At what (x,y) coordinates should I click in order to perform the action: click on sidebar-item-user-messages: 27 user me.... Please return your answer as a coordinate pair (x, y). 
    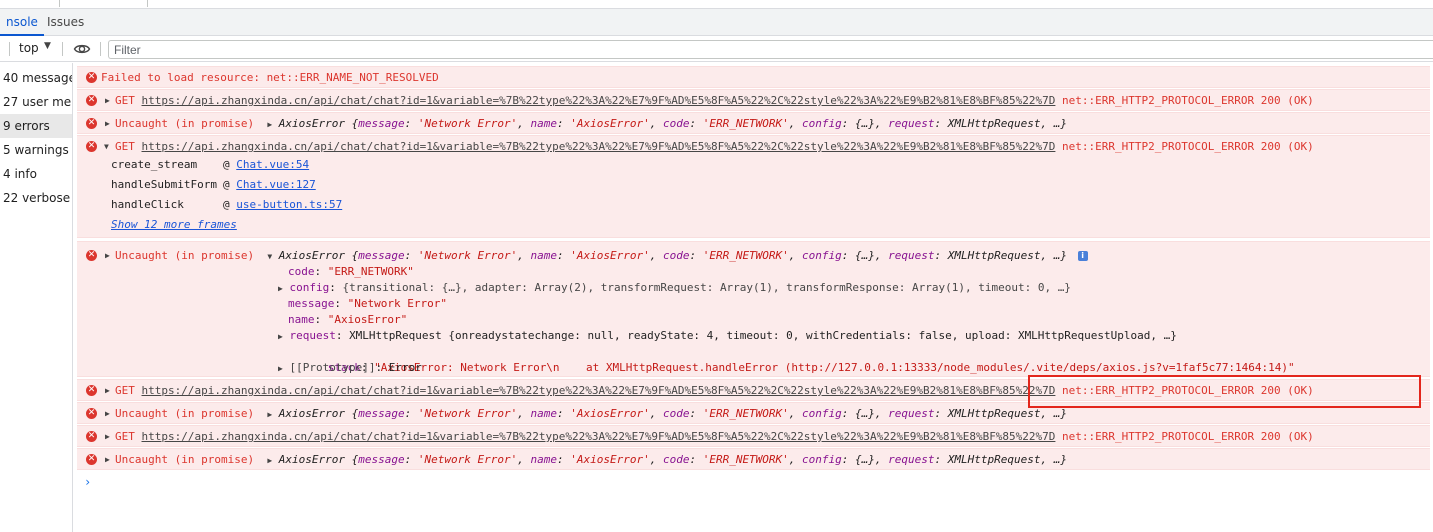
    Looking at the image, I should click on (36, 102).